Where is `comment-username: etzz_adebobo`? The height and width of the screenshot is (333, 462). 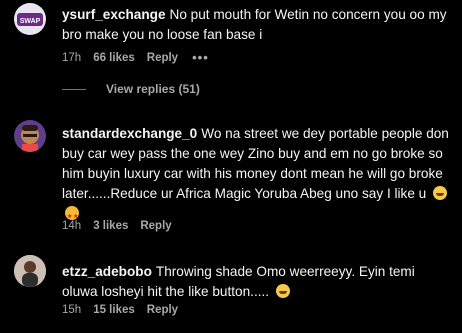
comment-username: etzz_adebobo is located at coordinates (107, 271).